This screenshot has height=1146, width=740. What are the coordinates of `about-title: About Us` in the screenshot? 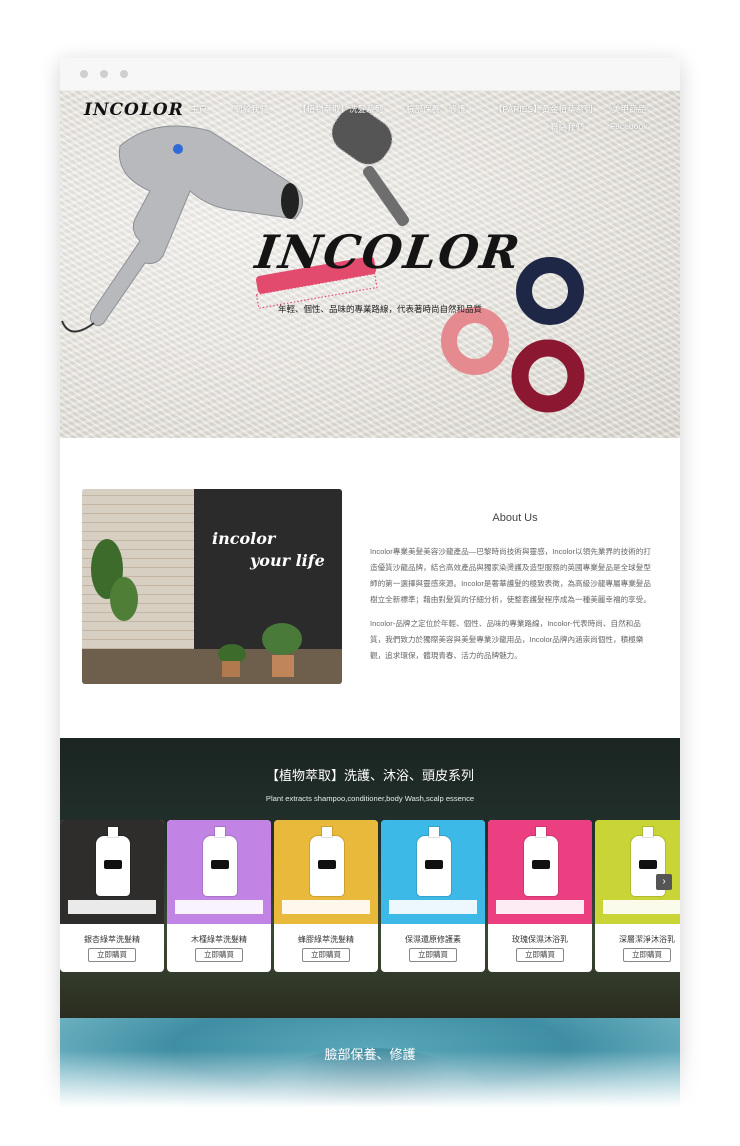 It's located at (515, 518).